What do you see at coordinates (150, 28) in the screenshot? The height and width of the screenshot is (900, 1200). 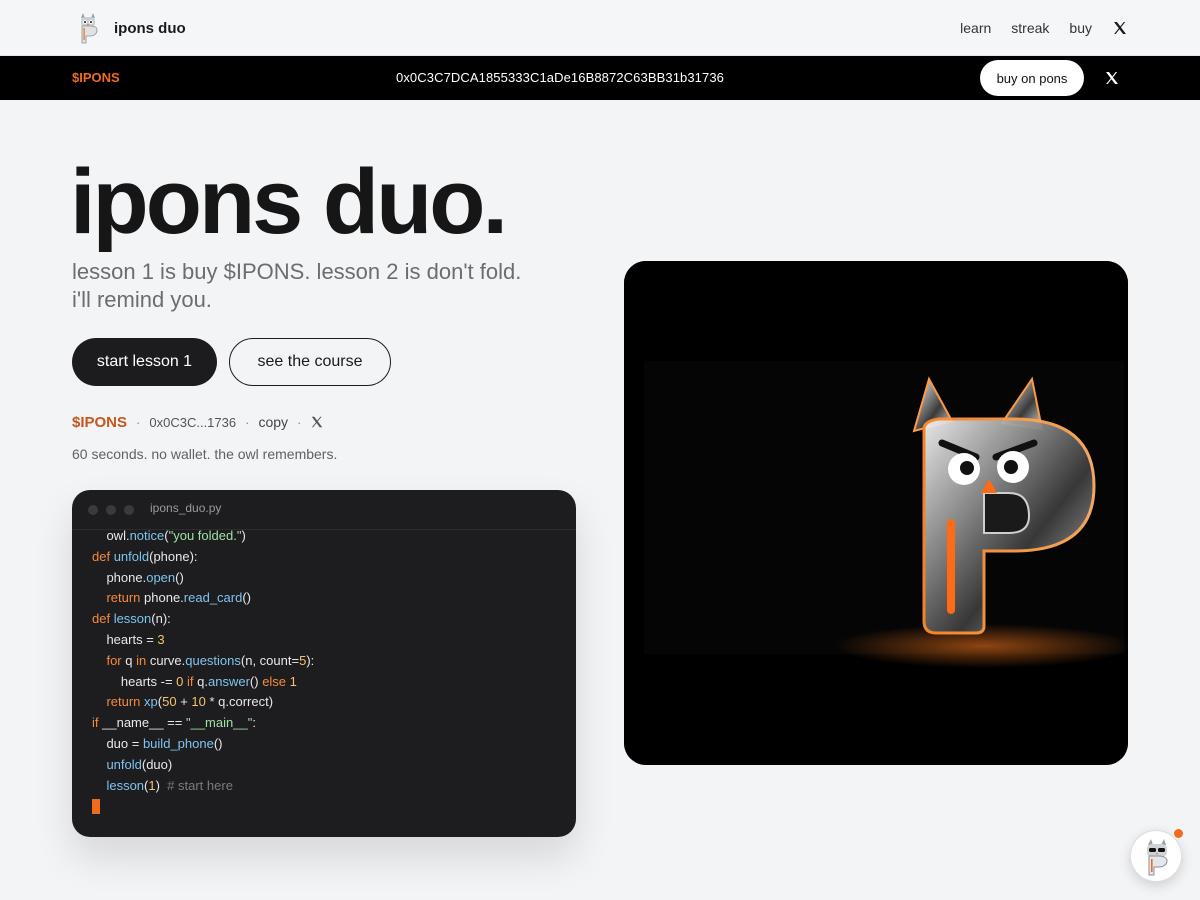 I see `brand-name: ipons duo` at bounding box center [150, 28].